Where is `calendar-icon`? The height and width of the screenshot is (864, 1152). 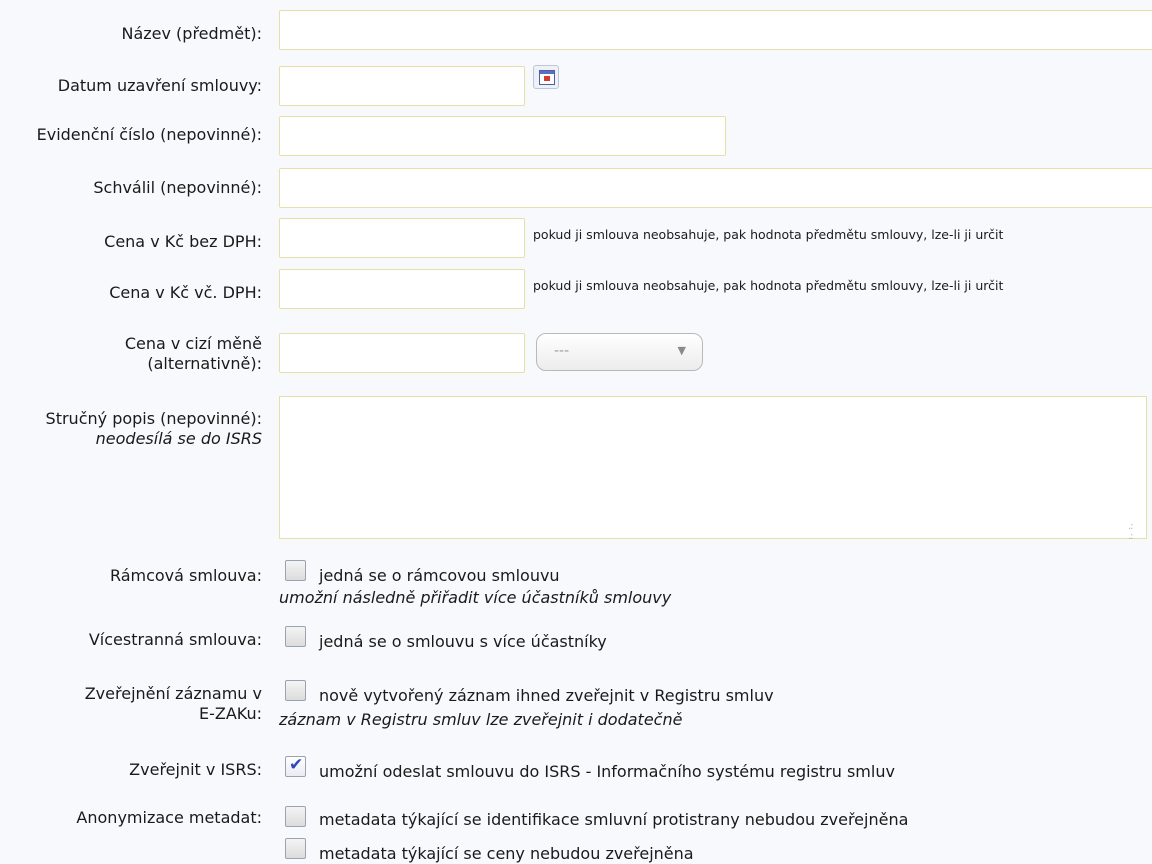 calendar-icon is located at coordinates (546, 77).